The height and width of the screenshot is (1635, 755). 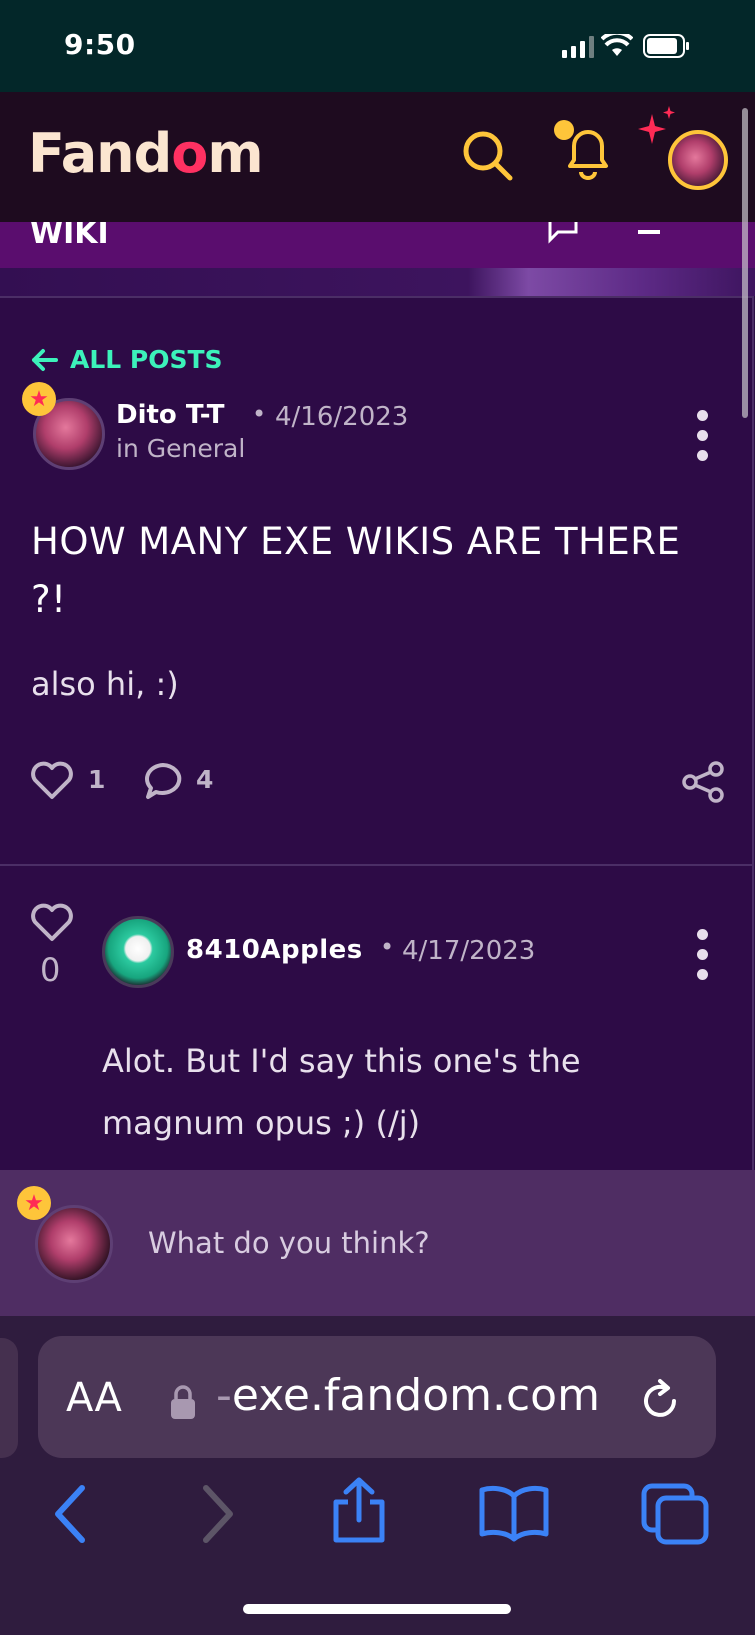 I want to click on arrow-left-icon, so click(x=45, y=359).